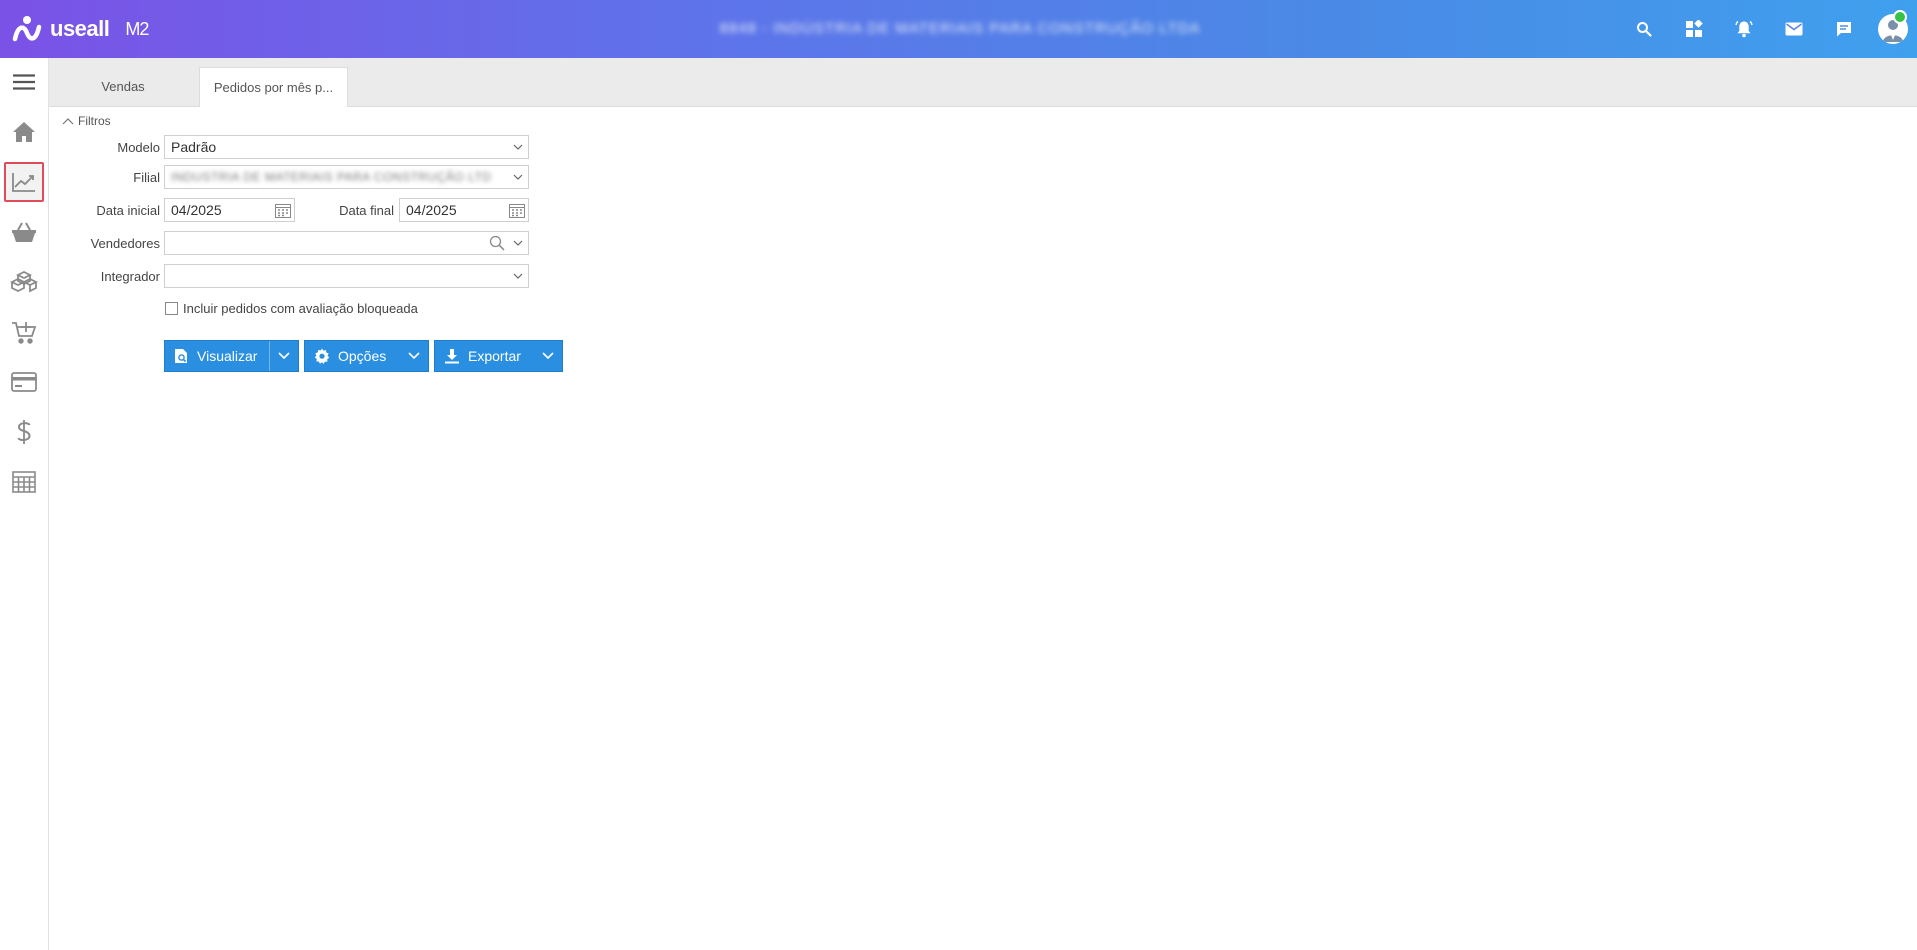  What do you see at coordinates (181, 356) in the screenshot?
I see `preview-report-icon` at bounding box center [181, 356].